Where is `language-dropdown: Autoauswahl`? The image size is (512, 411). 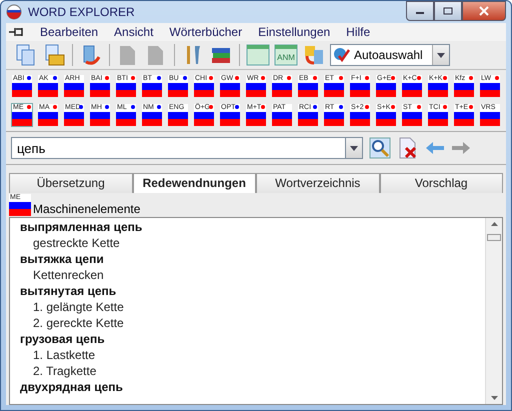 language-dropdown: Autoauswahl is located at coordinates (390, 55).